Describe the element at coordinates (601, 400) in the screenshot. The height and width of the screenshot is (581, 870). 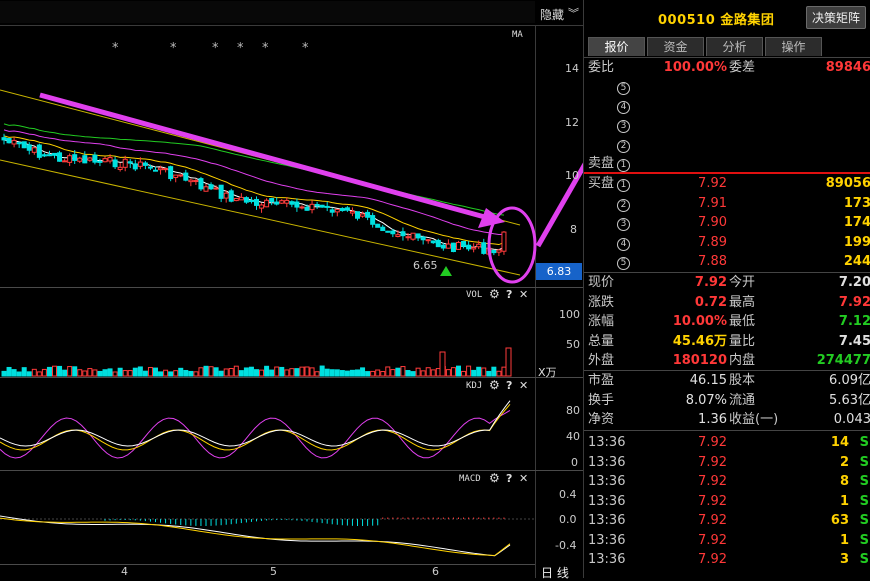
I see `stat-label: 换手` at that location.